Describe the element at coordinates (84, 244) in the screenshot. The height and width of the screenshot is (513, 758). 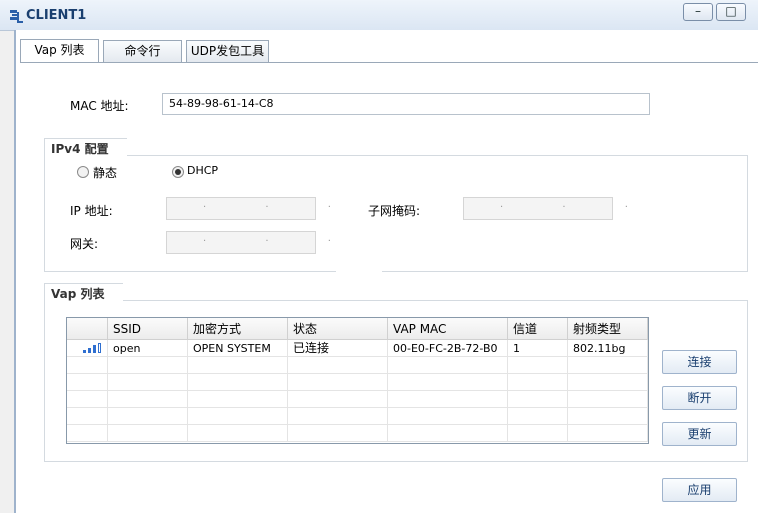
I see `gateway-label: 网关:` at that location.